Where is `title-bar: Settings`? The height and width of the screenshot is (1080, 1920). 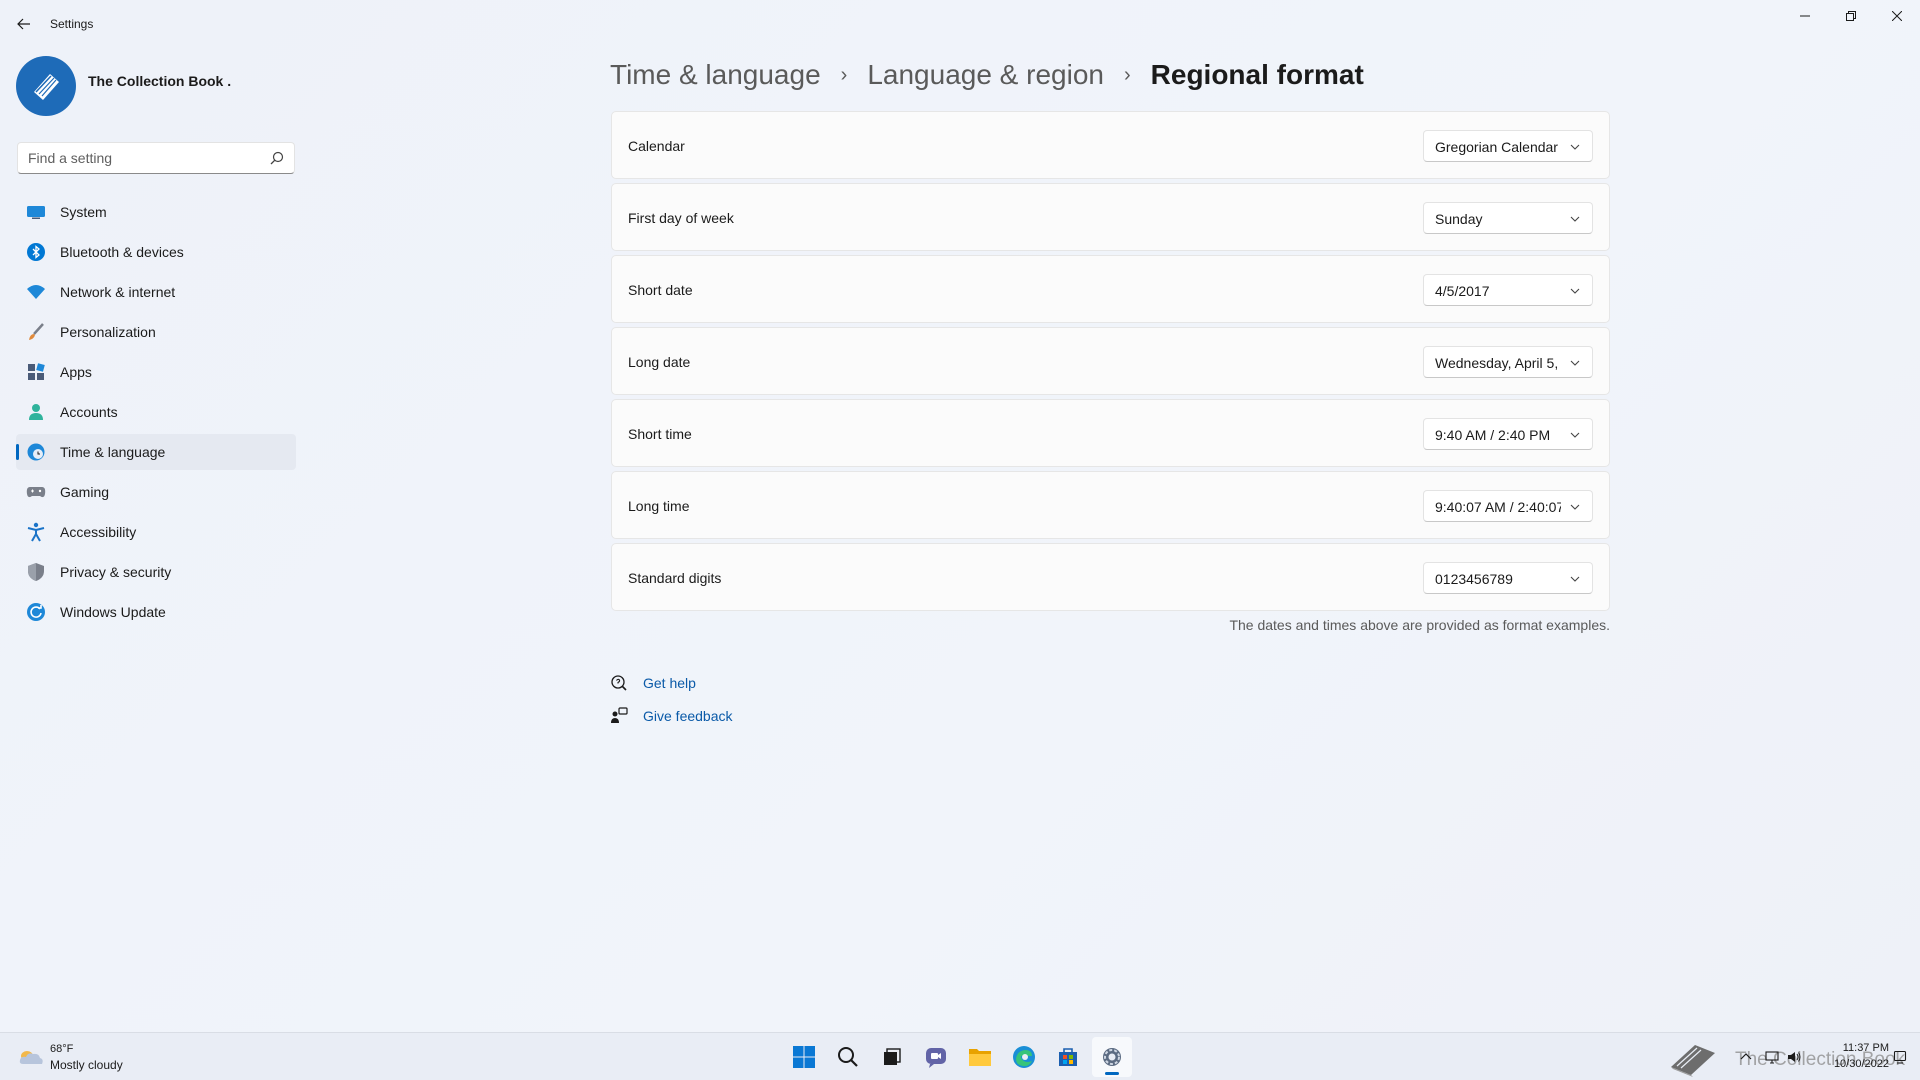
title-bar: Settings is located at coordinates (960, 24).